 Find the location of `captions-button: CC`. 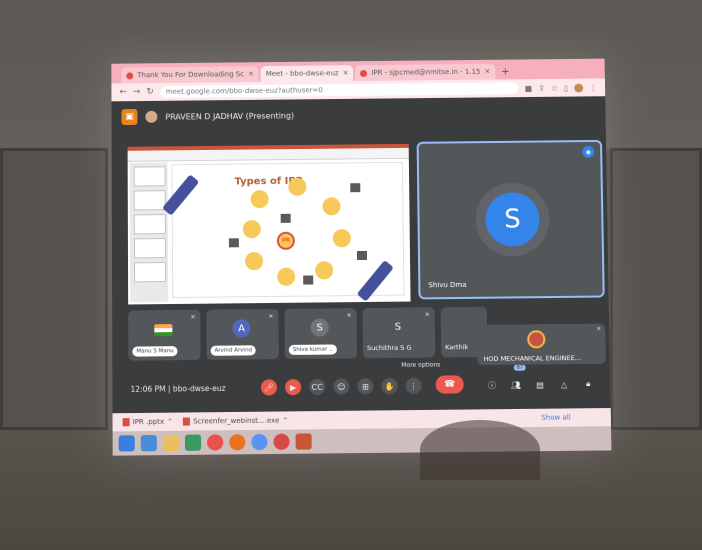

captions-button: CC is located at coordinates (317, 387).